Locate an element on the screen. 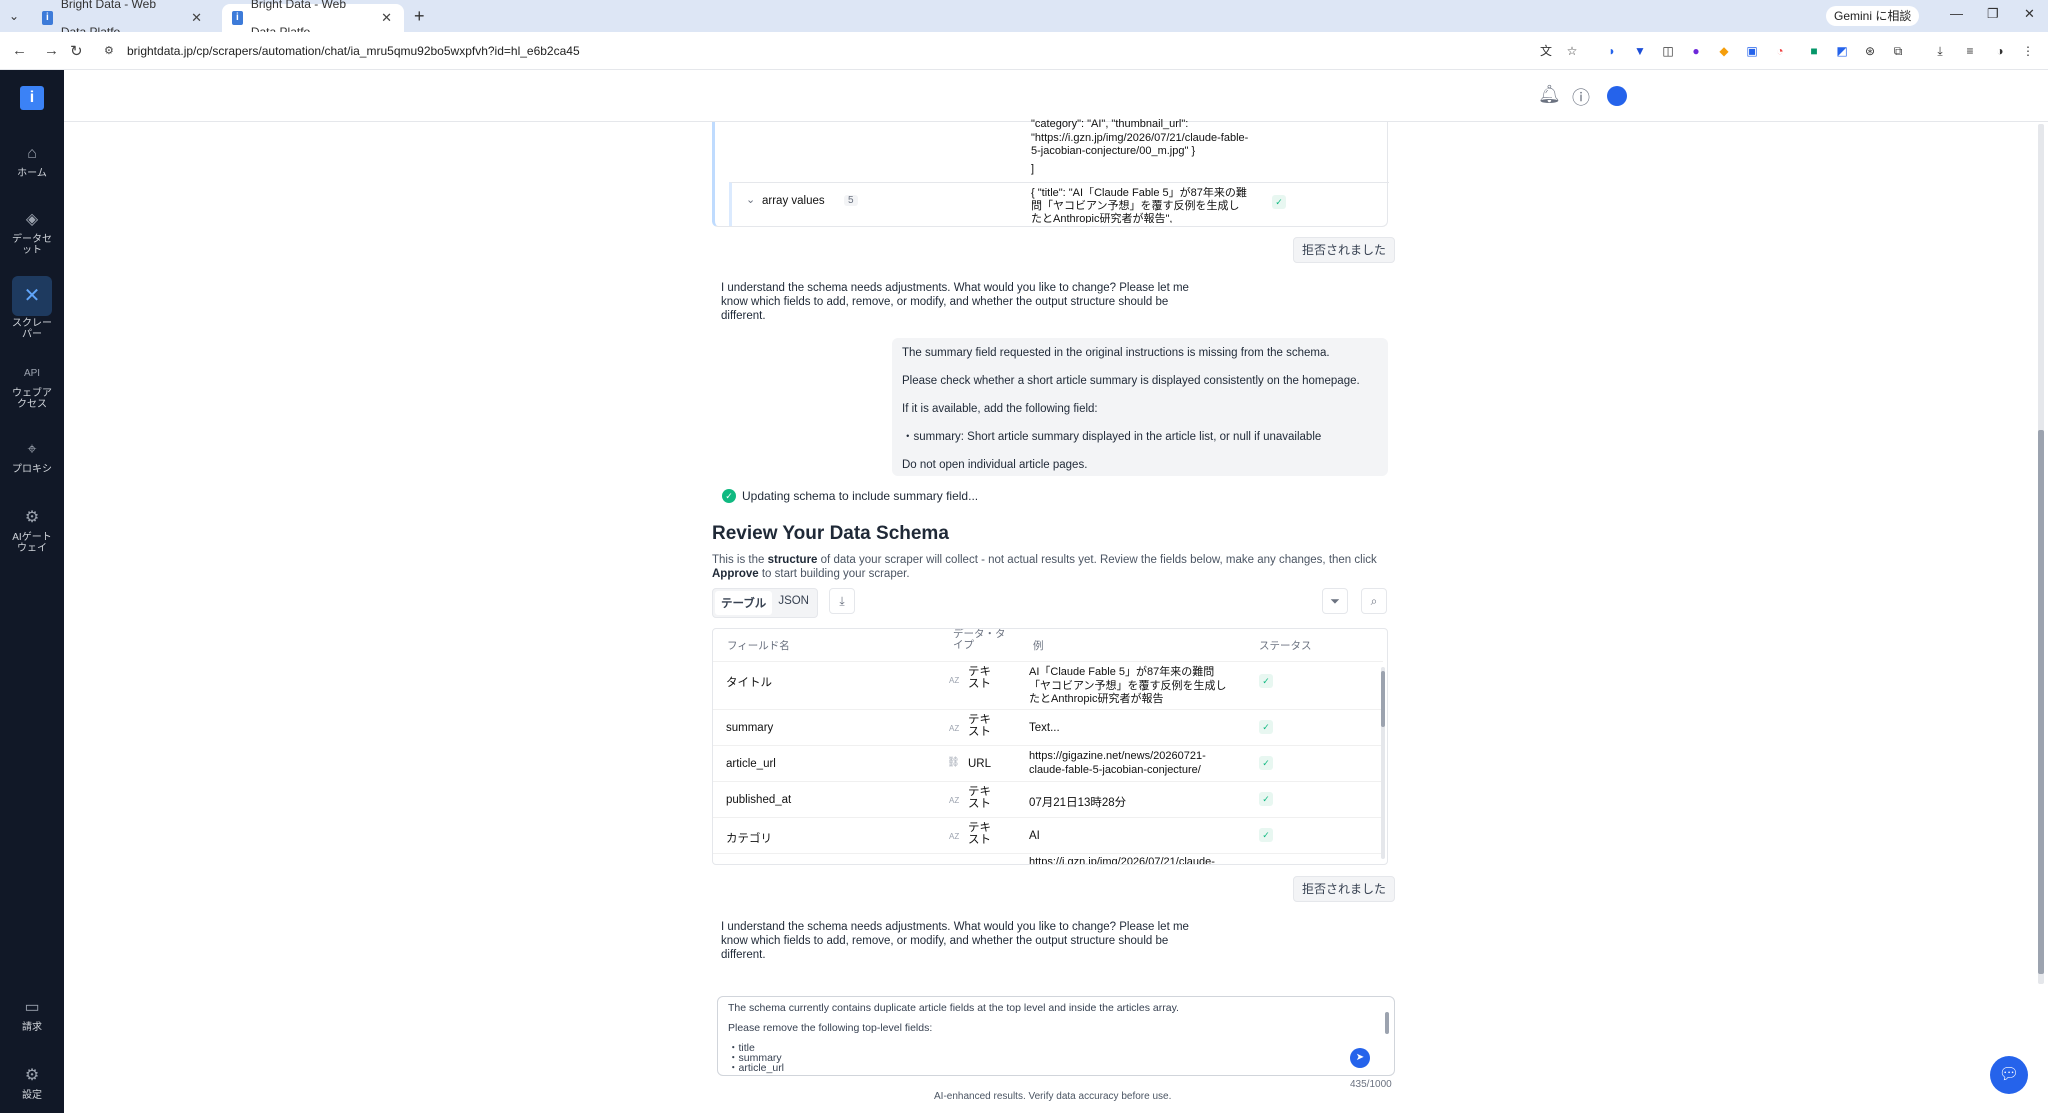  field-name: article_url is located at coordinates (751, 764).